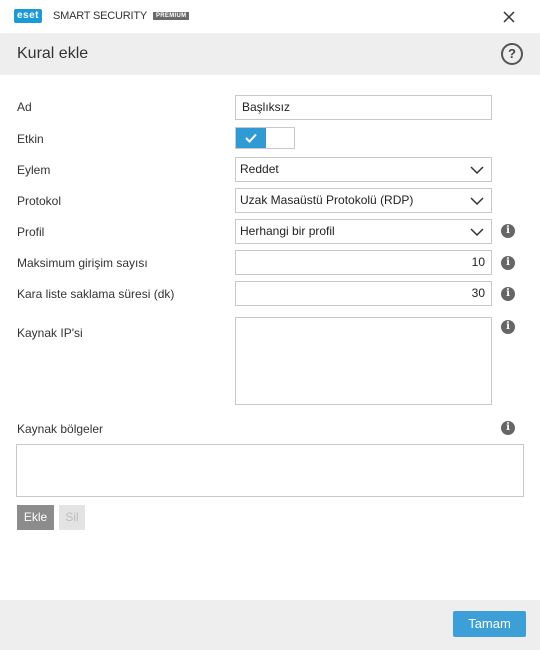 The image size is (540, 650). I want to click on blacklist-retention-label: Kara liste saklama süresi (dk), so click(96, 294).